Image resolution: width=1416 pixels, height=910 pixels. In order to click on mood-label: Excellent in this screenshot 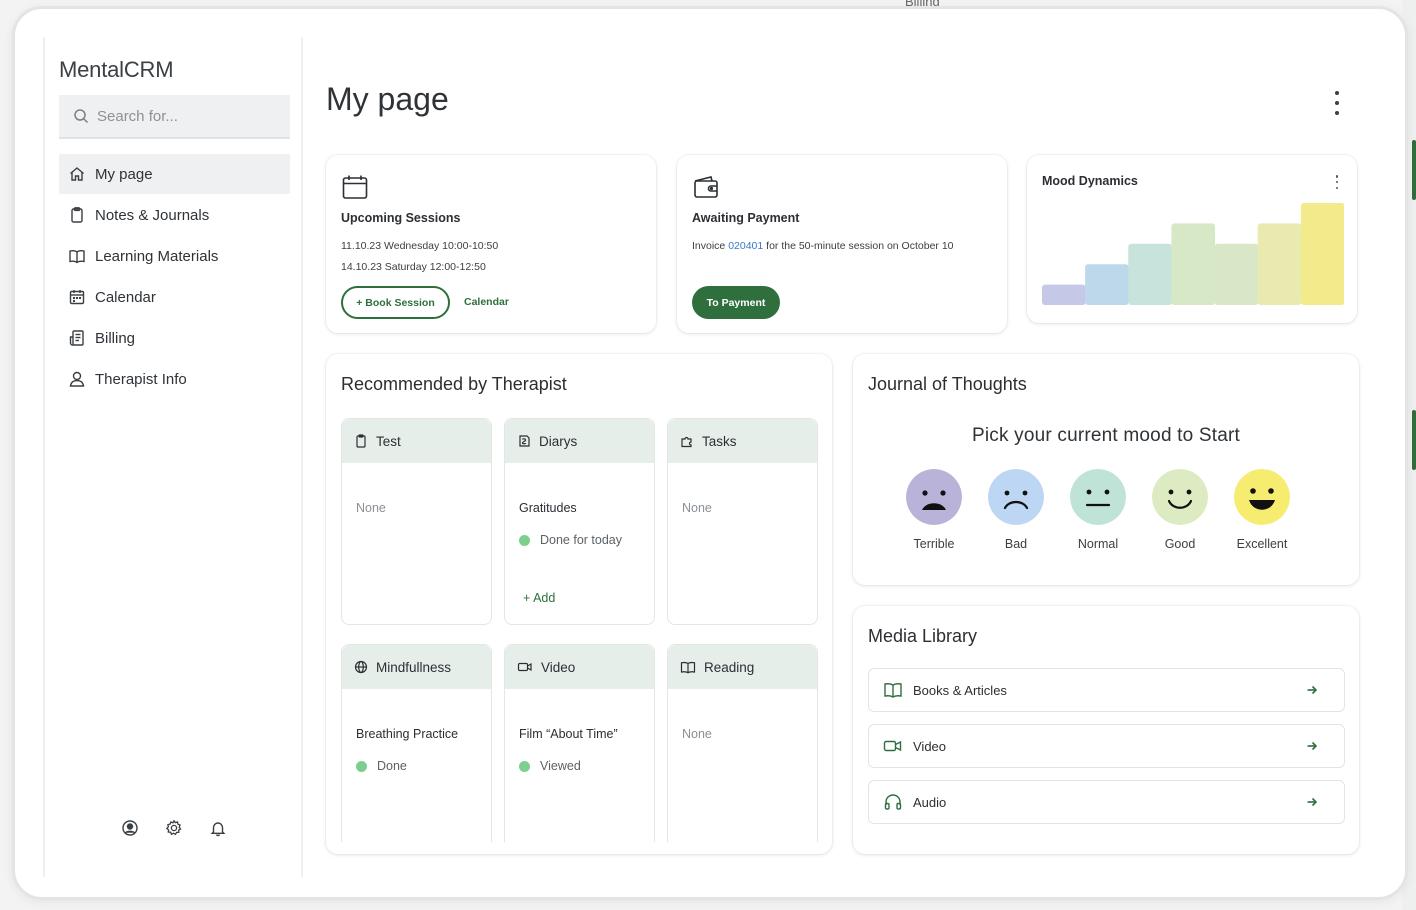, I will do `click(1262, 544)`.